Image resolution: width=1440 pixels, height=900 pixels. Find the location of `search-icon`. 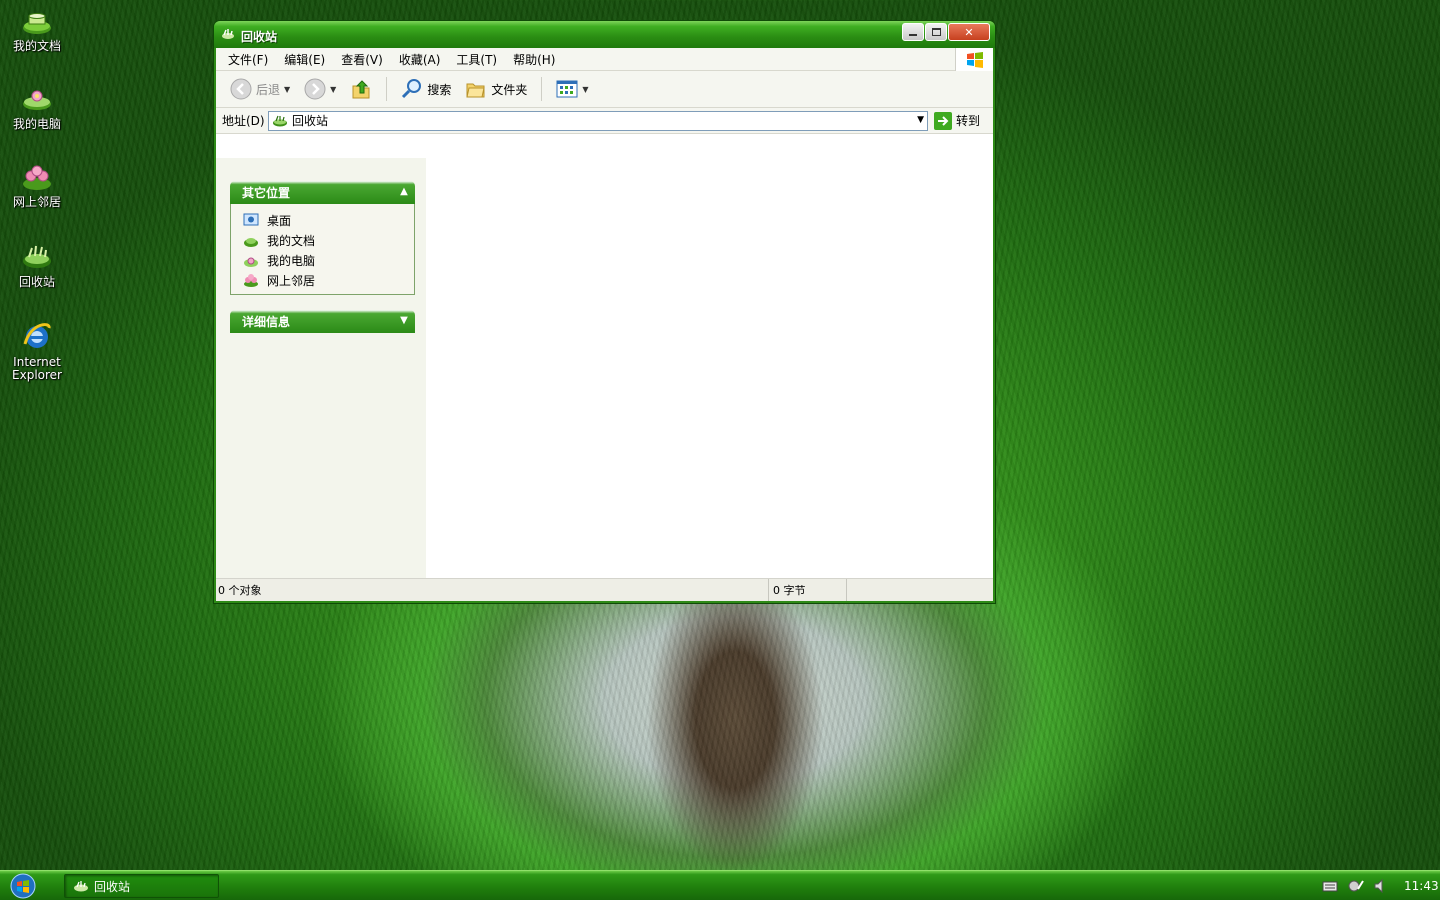

search-icon is located at coordinates (412, 89).